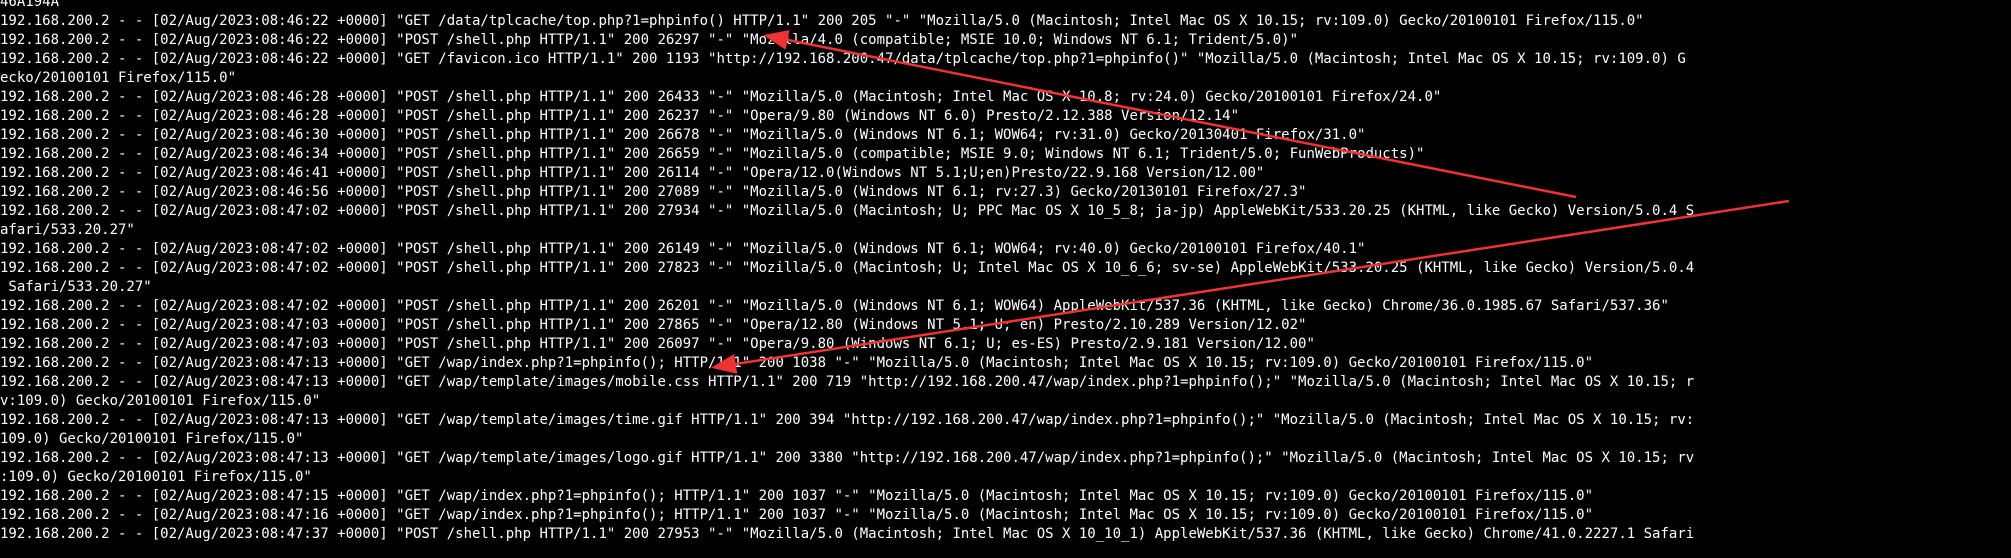  I want to click on log-line: :109.0) Gecko/20100101 Firefox/115.0", so click(156, 477).